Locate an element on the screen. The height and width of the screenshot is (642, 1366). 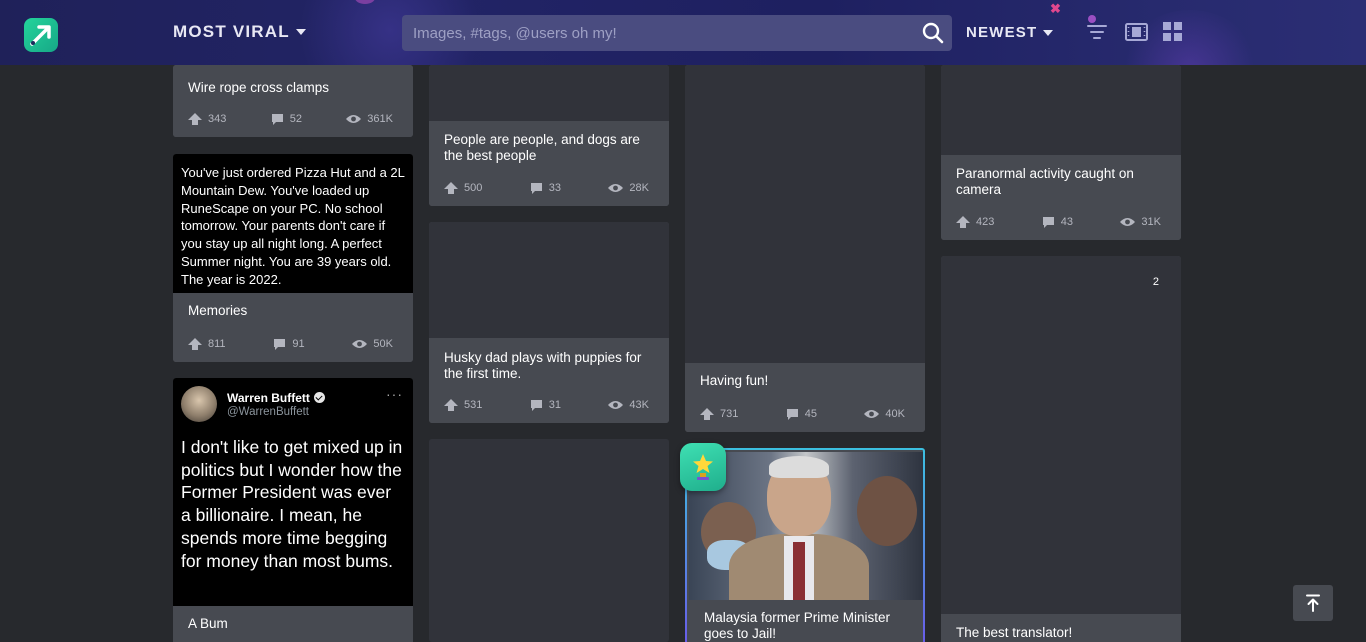
upvote-count: 500 is located at coordinates (463, 188).